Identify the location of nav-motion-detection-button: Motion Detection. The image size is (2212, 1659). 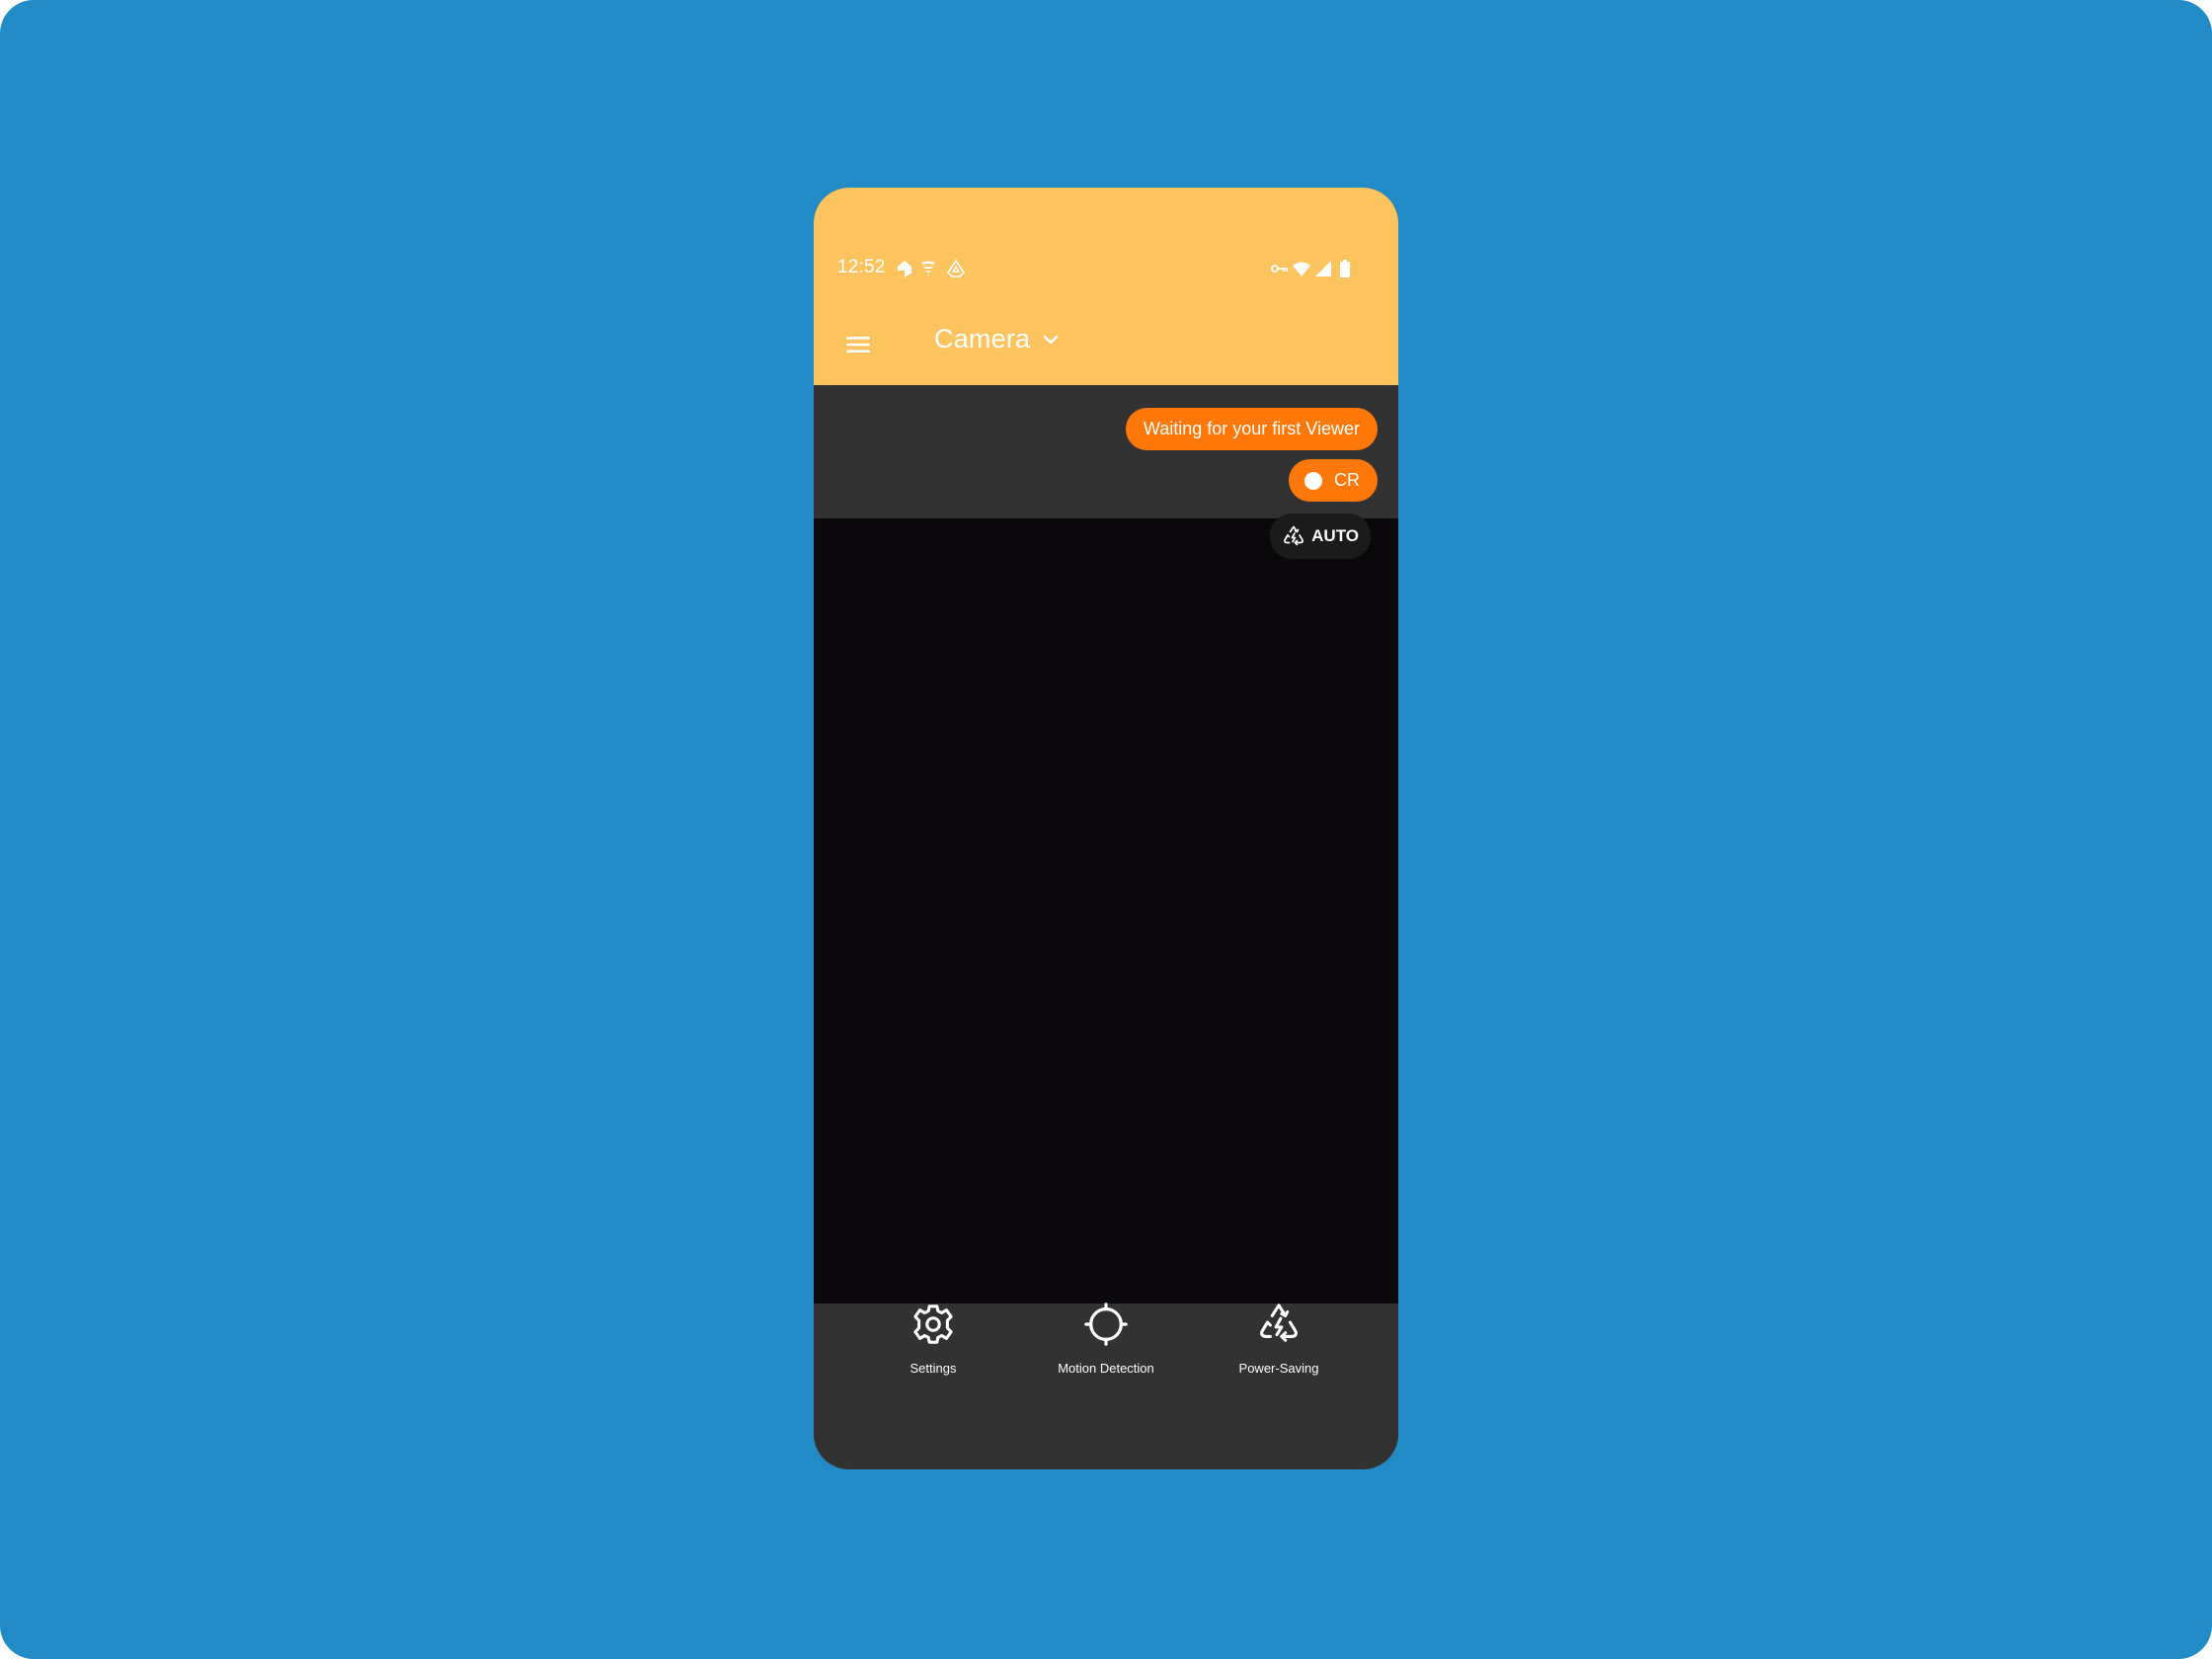
(1106, 1348).